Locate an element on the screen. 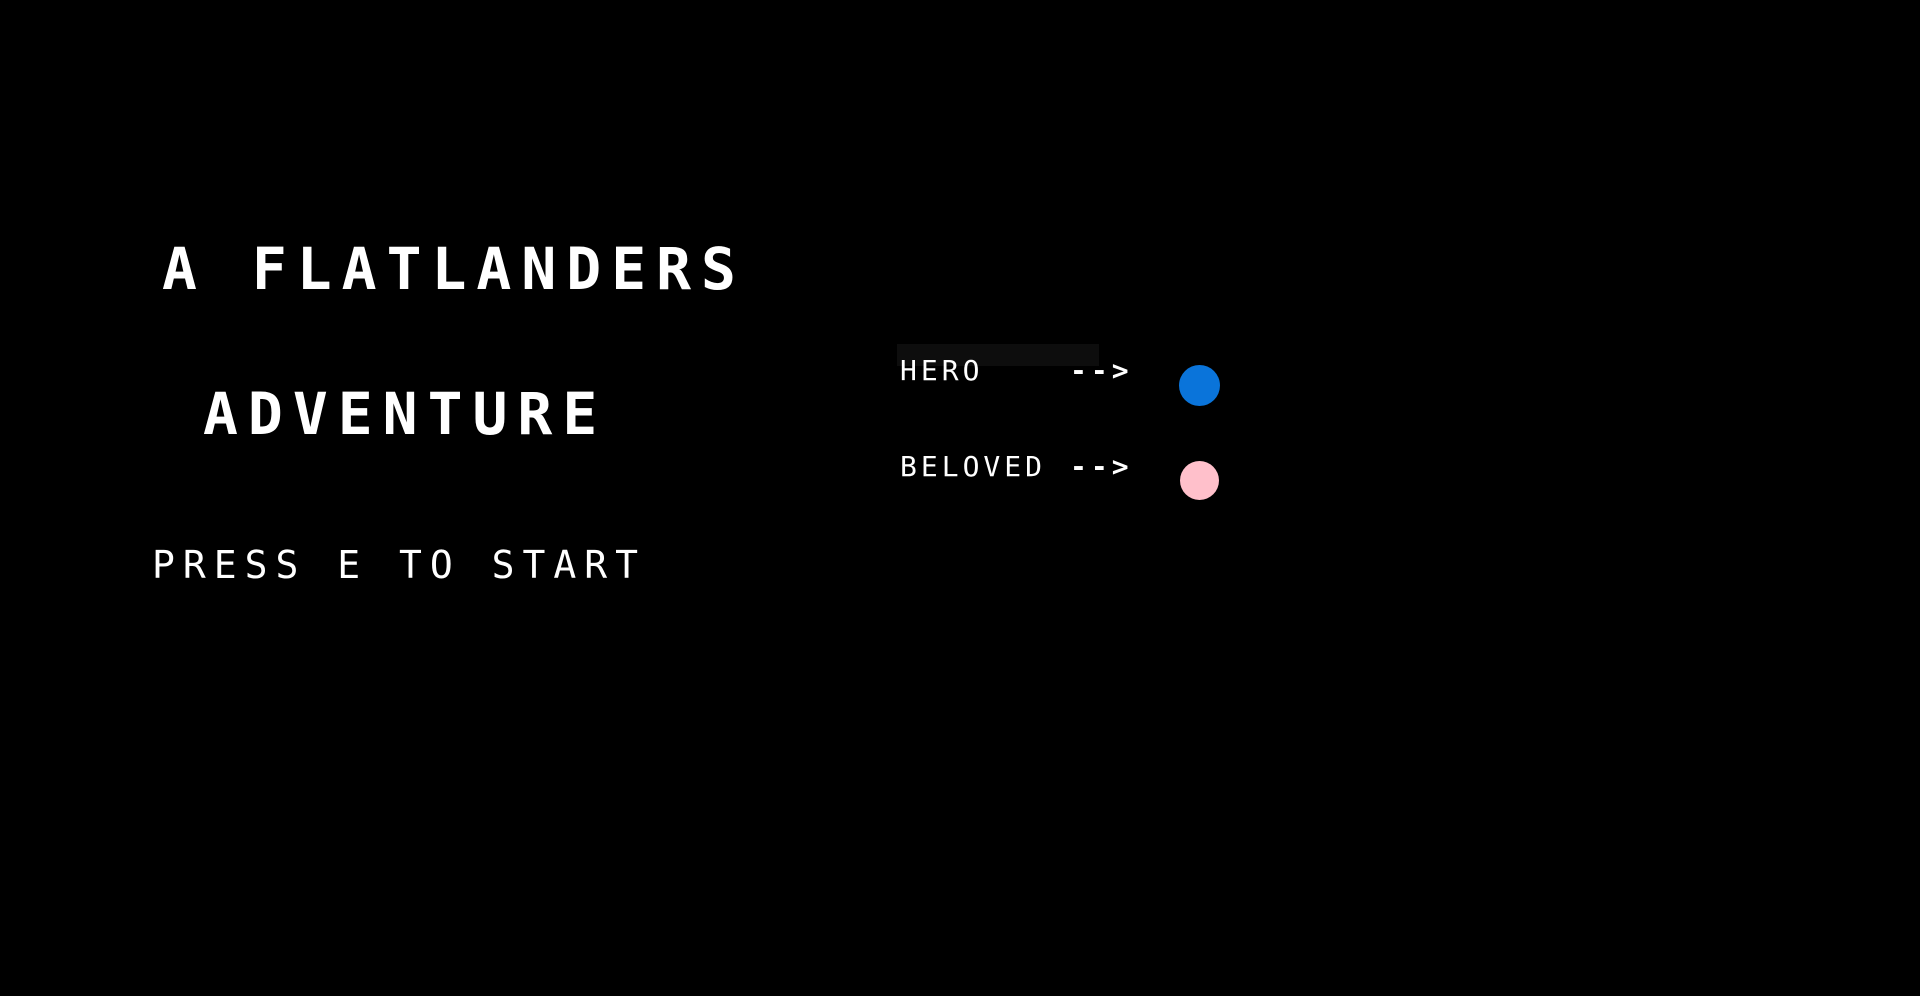 The width and height of the screenshot is (1920, 996). hero-circle-icon is located at coordinates (1199, 385).